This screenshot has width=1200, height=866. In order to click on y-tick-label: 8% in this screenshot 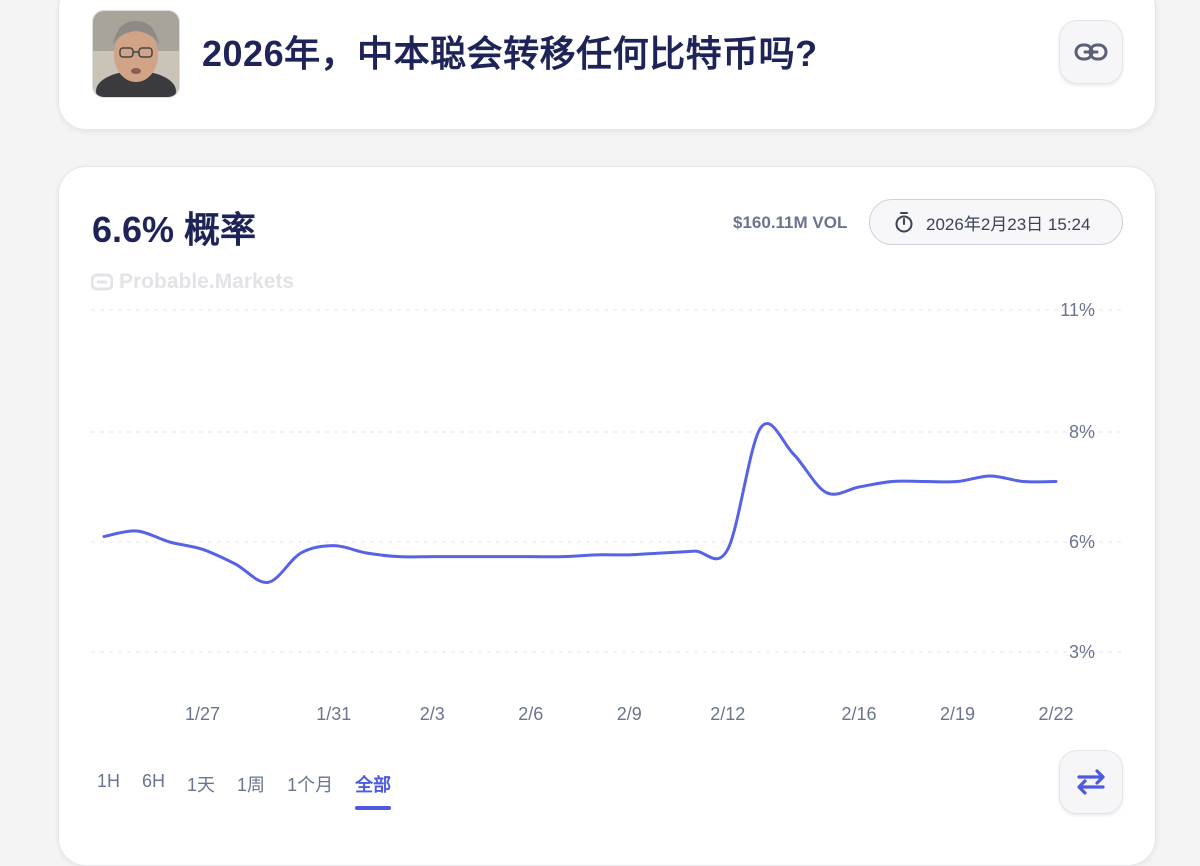, I will do `click(1082, 432)`.